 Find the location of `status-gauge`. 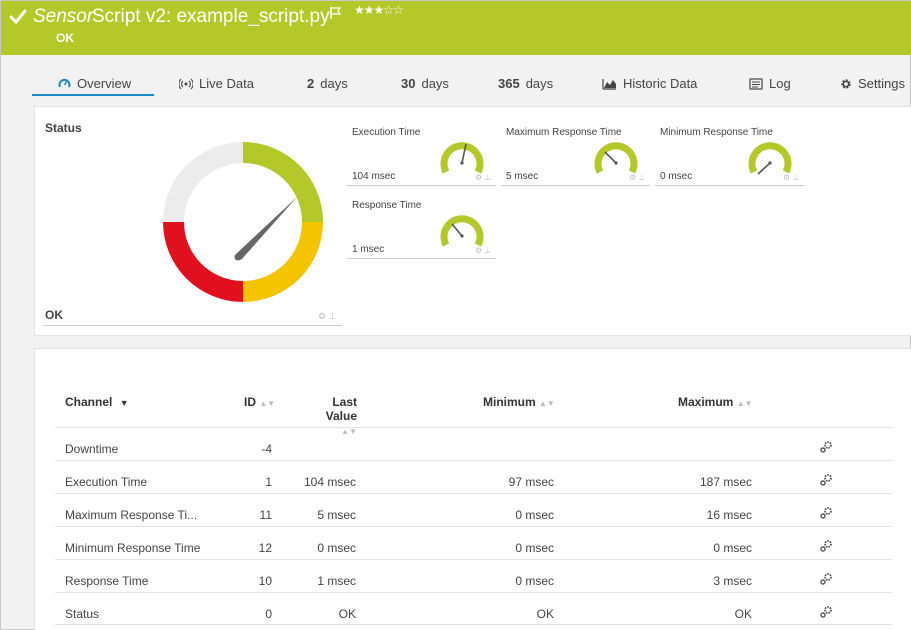

status-gauge is located at coordinates (243, 222).